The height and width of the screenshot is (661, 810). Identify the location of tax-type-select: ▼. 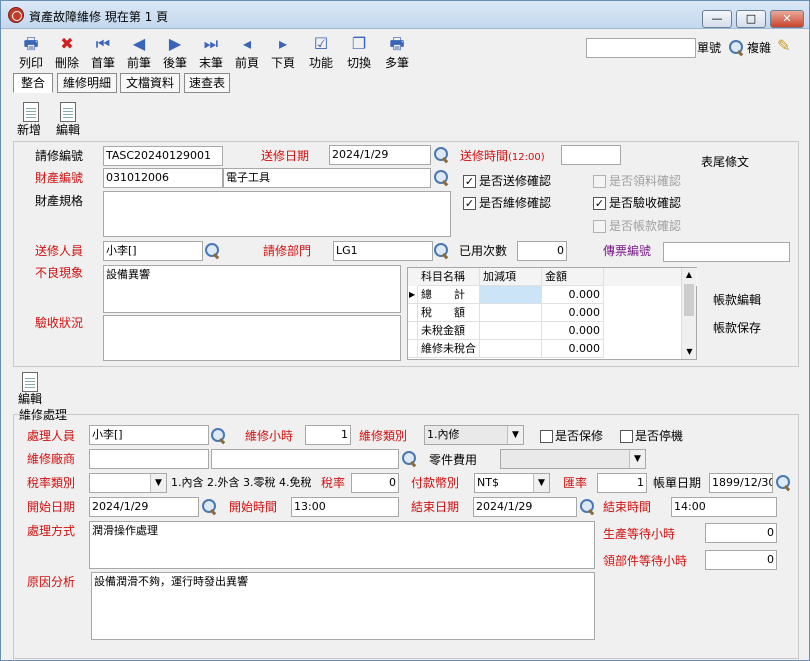
(128, 483).